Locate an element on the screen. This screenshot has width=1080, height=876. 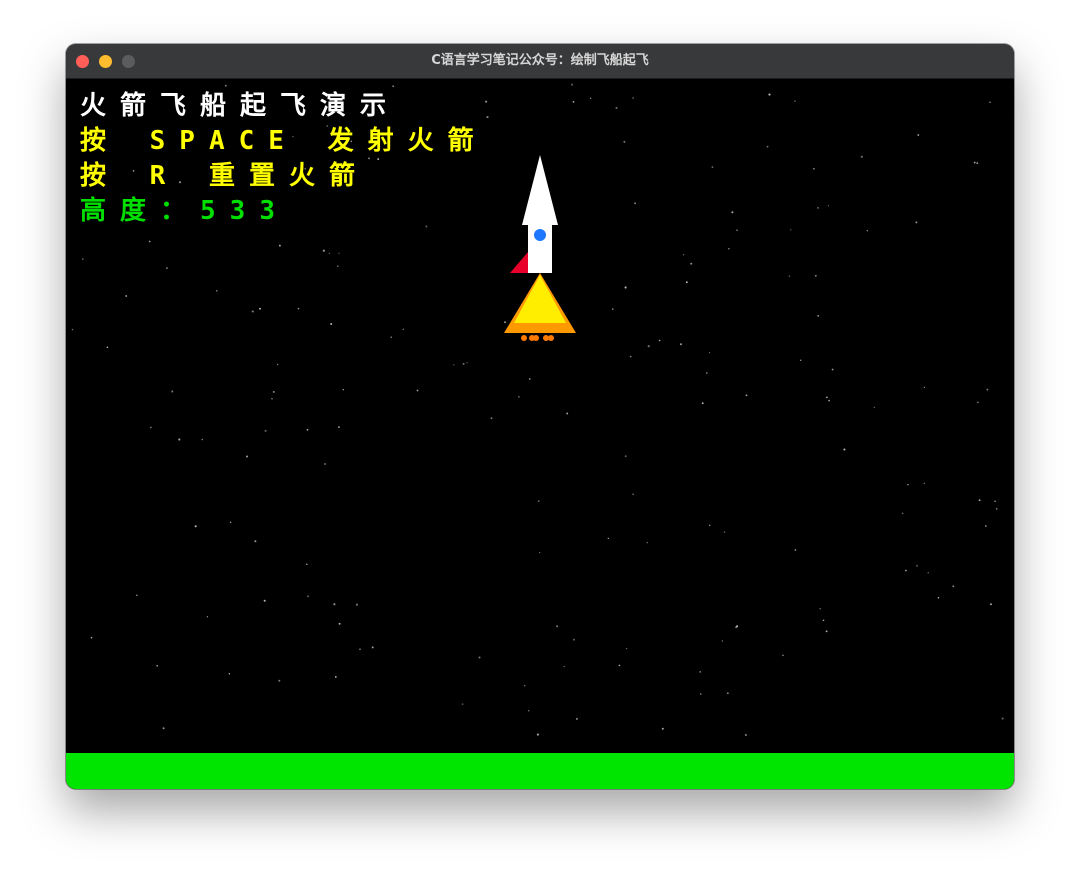
hud-height-readout: 高度：533 is located at coordinates (184, 211).